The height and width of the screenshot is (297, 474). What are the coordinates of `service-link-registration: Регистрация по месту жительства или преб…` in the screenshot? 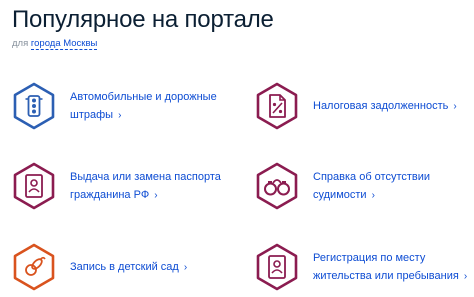 It's located at (360, 267).